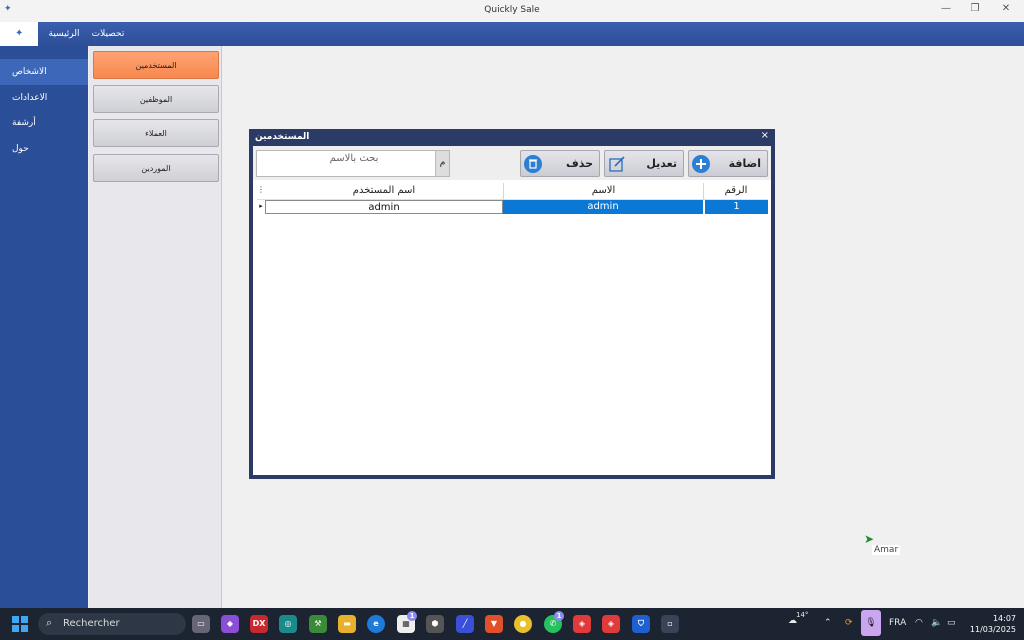  Describe the element at coordinates (560, 163) in the screenshot. I see `delete-button: حذف` at that location.